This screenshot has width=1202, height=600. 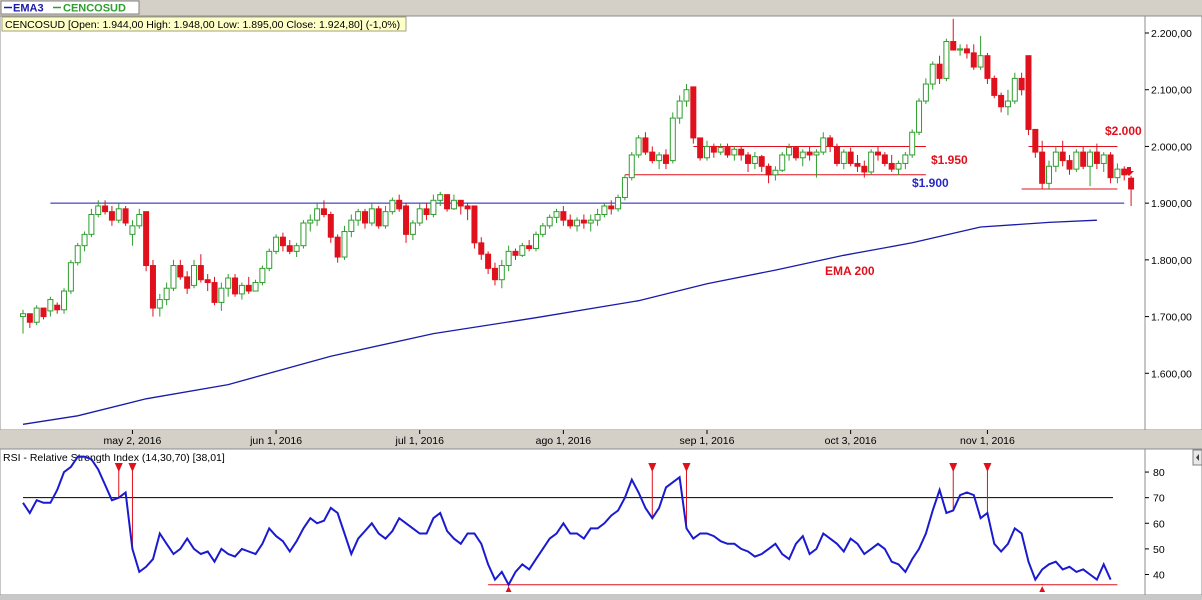 I want to click on annotation-label-1900: $1.900, so click(x=930, y=183).